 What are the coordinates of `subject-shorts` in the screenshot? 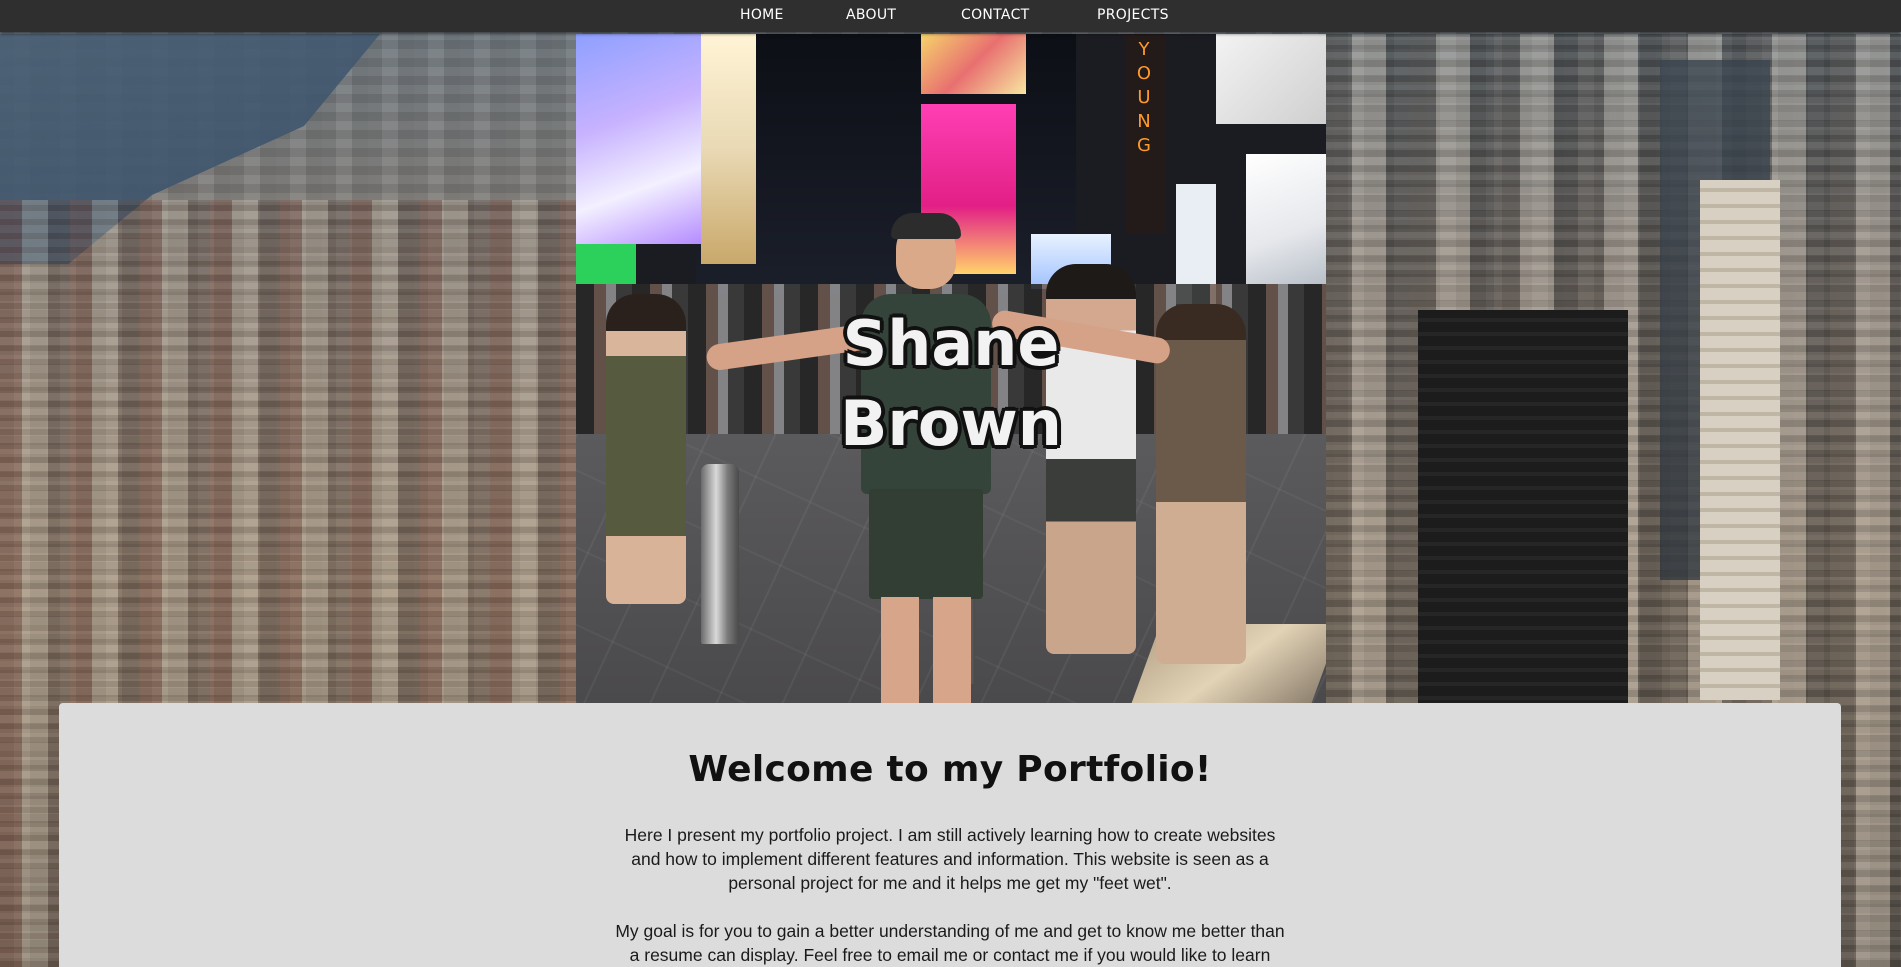 It's located at (926, 544).